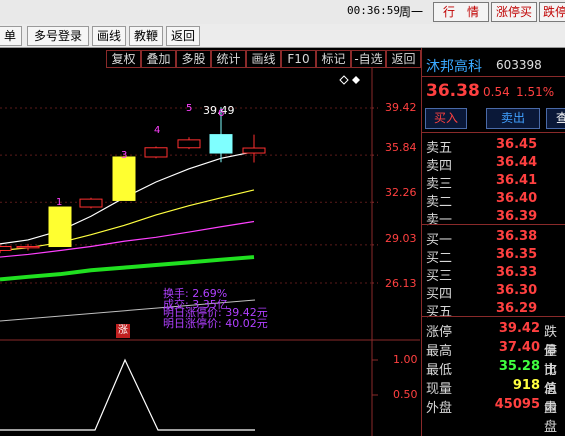 The image size is (565, 436). I want to click on menu-single: 单, so click(11, 36).